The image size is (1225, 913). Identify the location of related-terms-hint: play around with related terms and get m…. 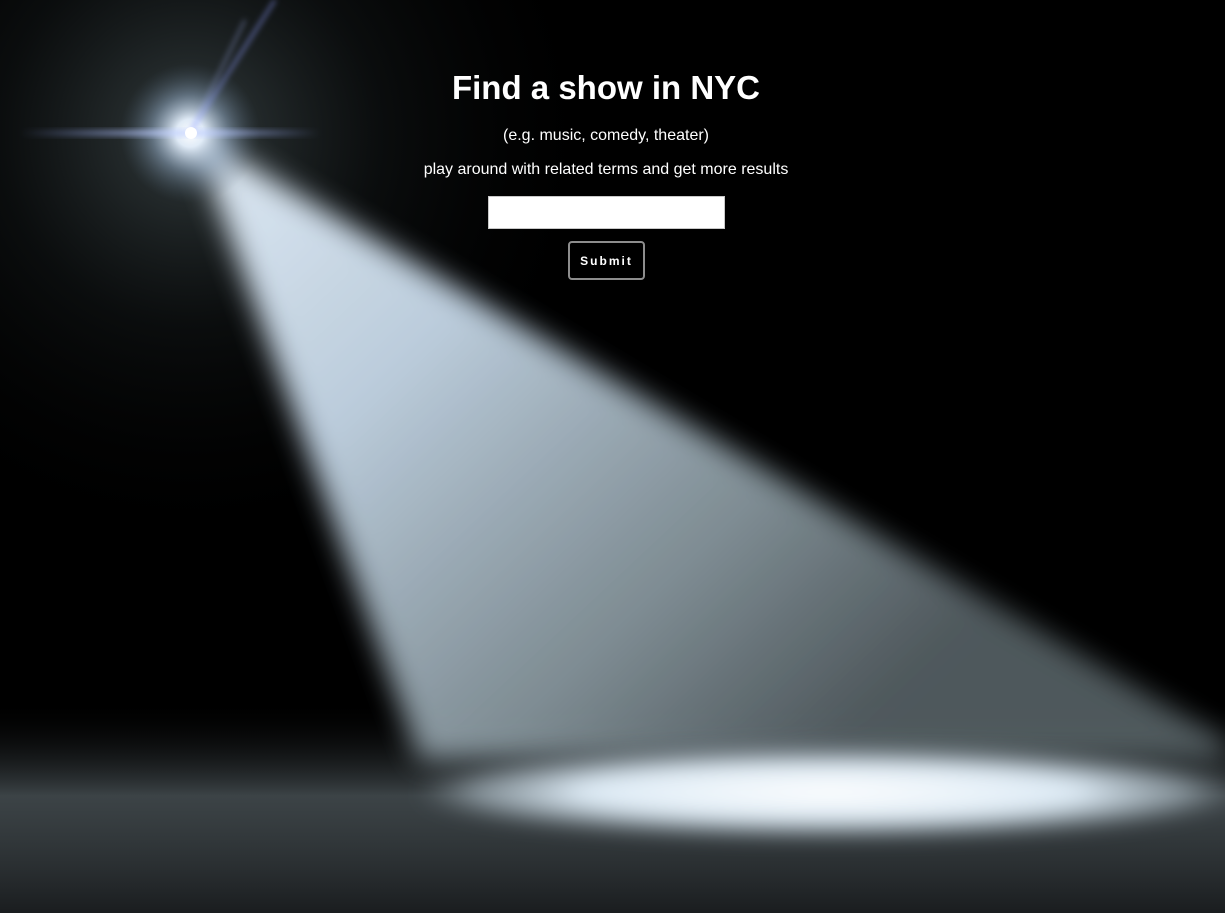
(606, 169).